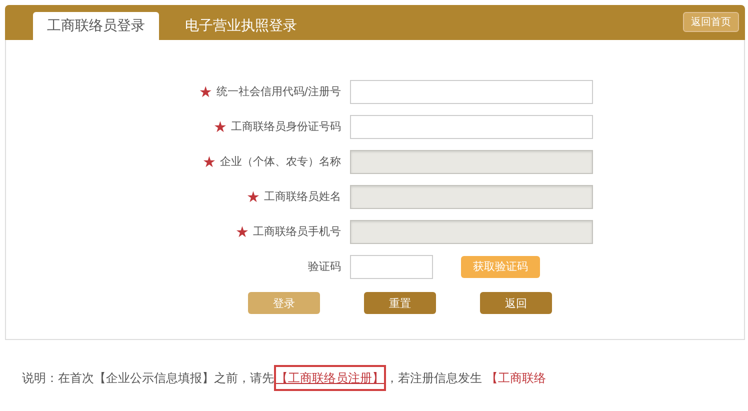 The height and width of the screenshot is (411, 748). What do you see at coordinates (400, 303) in the screenshot?
I see `action-button: 重置` at bounding box center [400, 303].